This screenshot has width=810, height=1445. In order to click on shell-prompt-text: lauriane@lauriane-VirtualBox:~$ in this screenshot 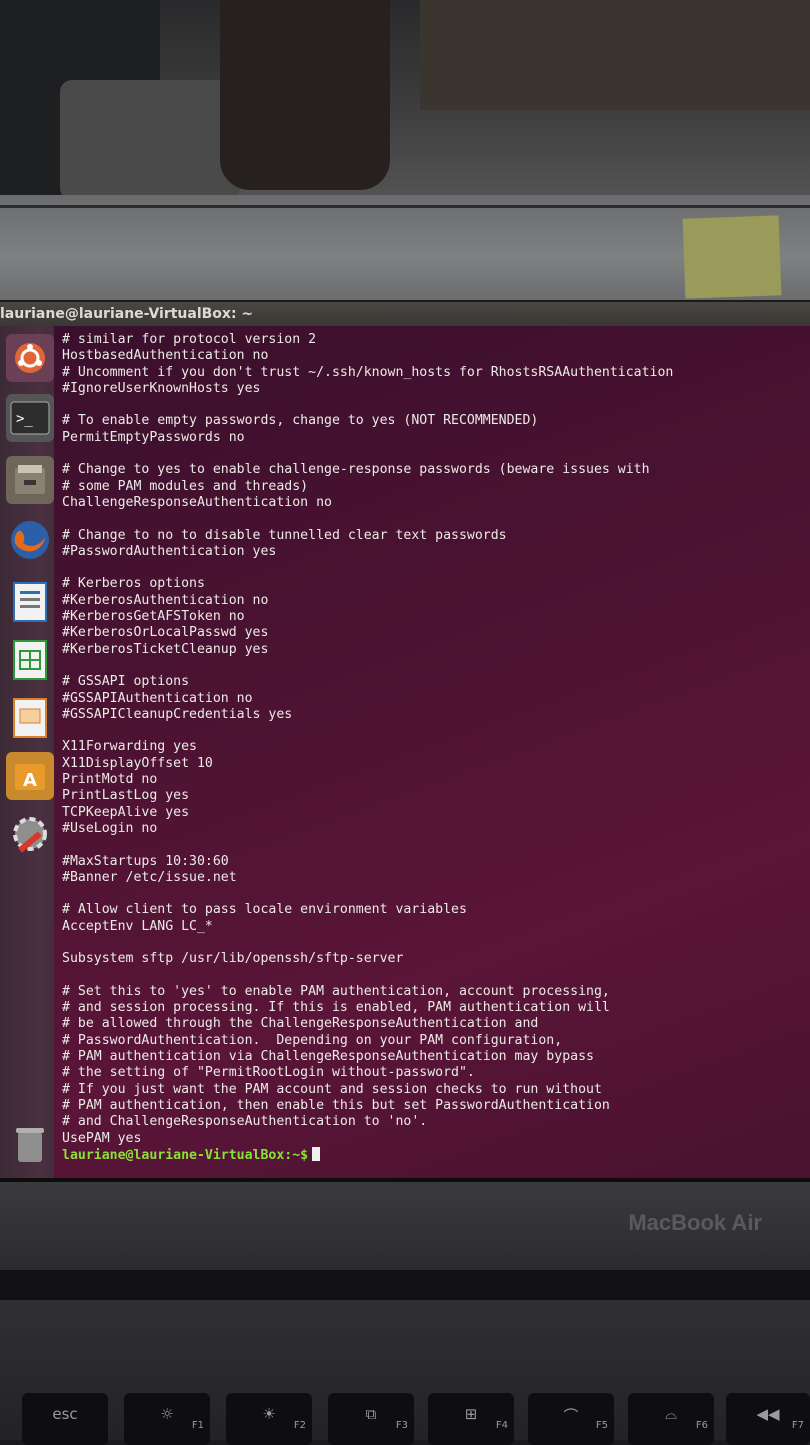, I will do `click(185, 1155)`.